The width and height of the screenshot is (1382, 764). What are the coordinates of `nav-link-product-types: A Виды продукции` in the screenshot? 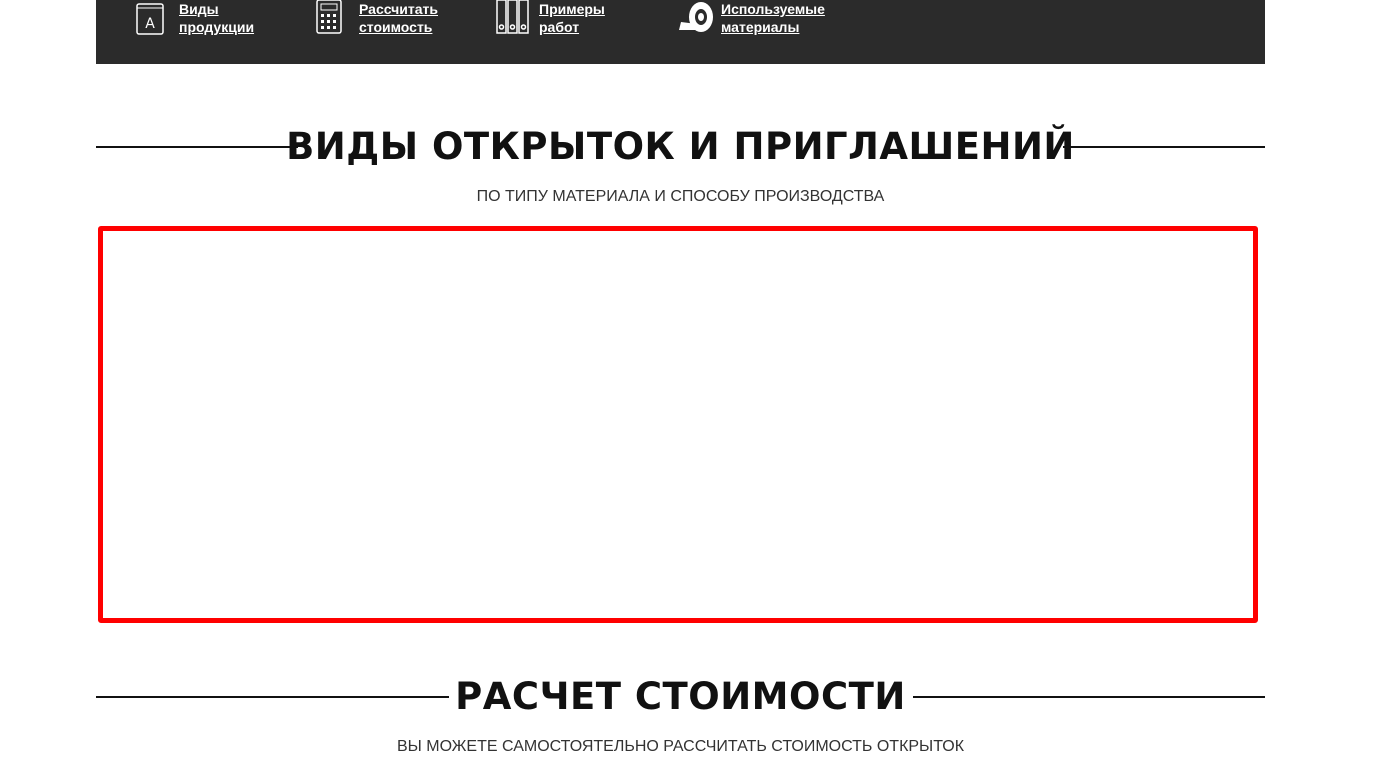 It's located at (194, 20).